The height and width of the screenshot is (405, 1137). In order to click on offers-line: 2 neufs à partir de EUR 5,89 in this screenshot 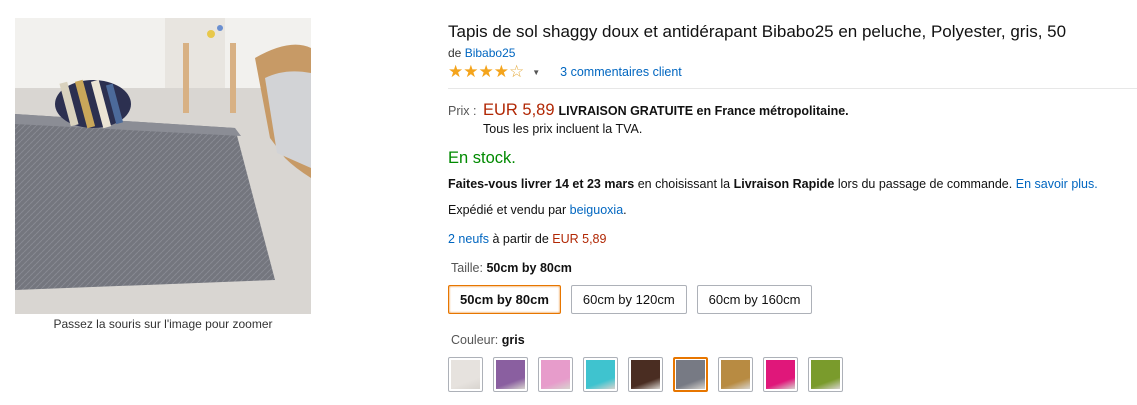, I will do `click(527, 239)`.